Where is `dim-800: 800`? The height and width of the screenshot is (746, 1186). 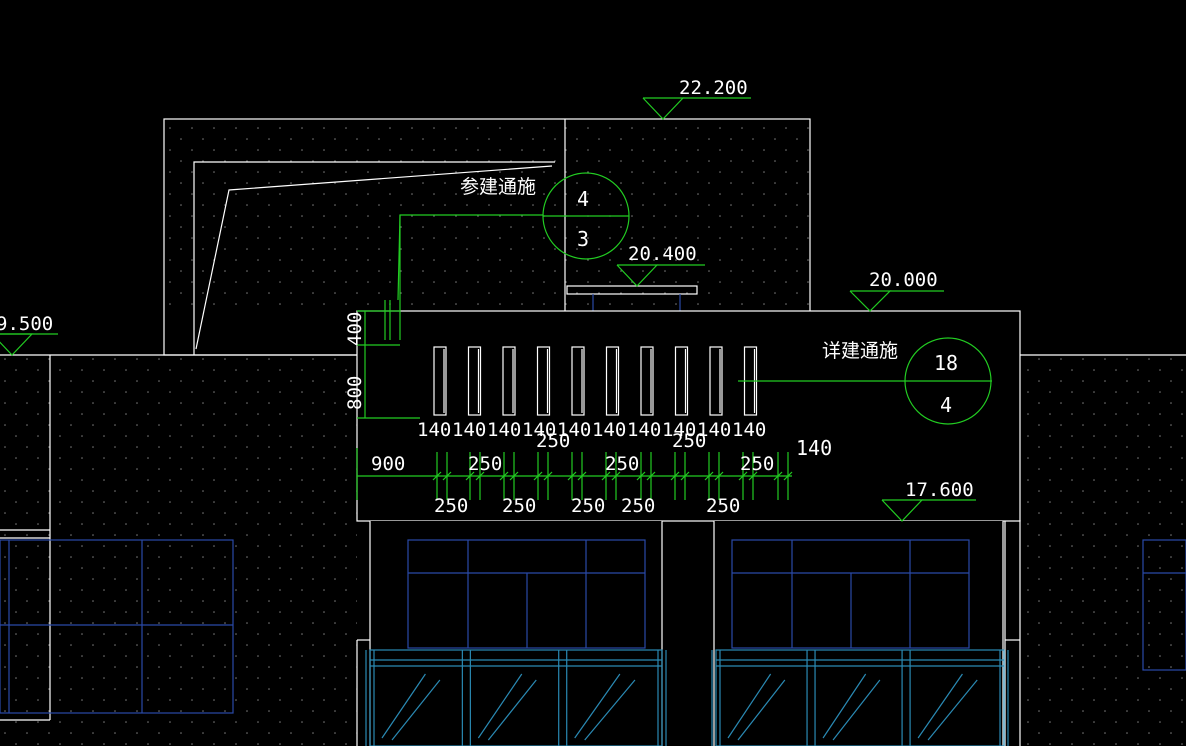 dim-800: 800 is located at coordinates (355, 393).